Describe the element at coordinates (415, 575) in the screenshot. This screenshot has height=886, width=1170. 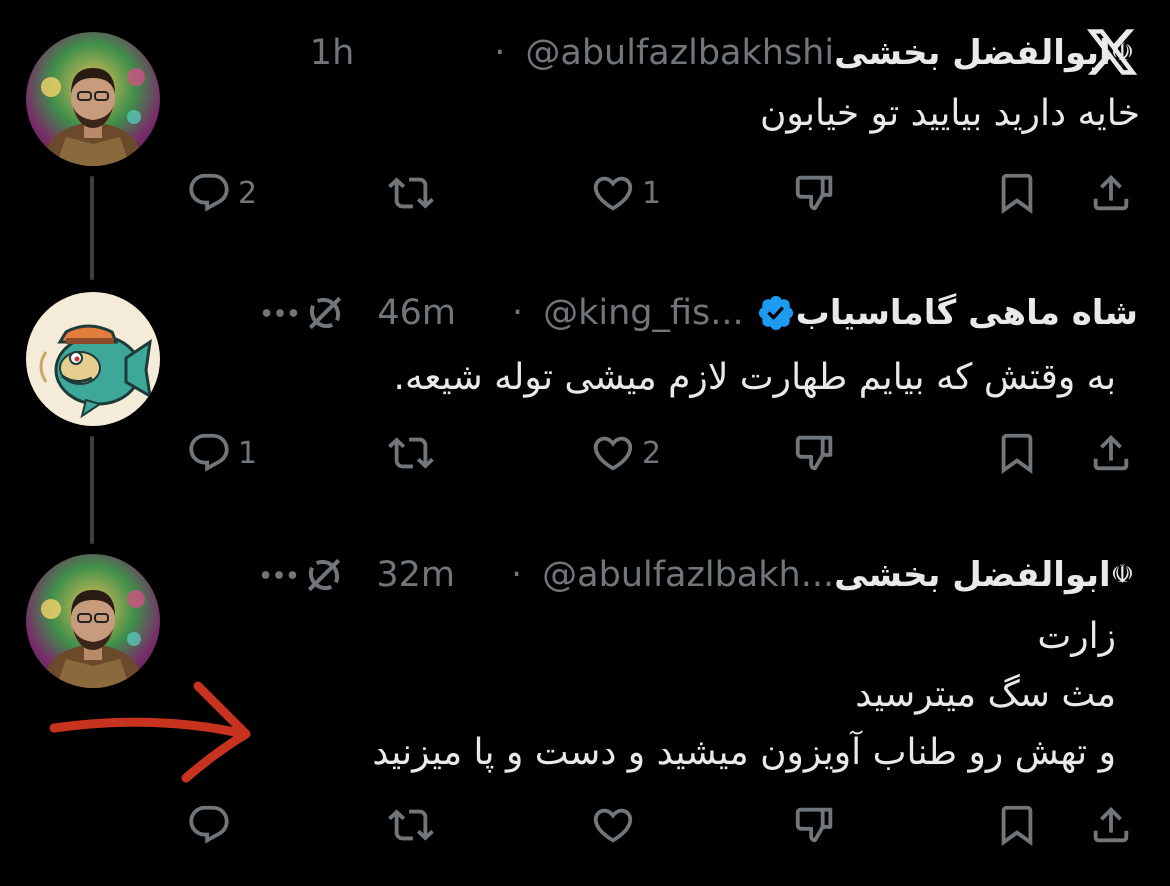
I see `timestamp: 32m` at that location.